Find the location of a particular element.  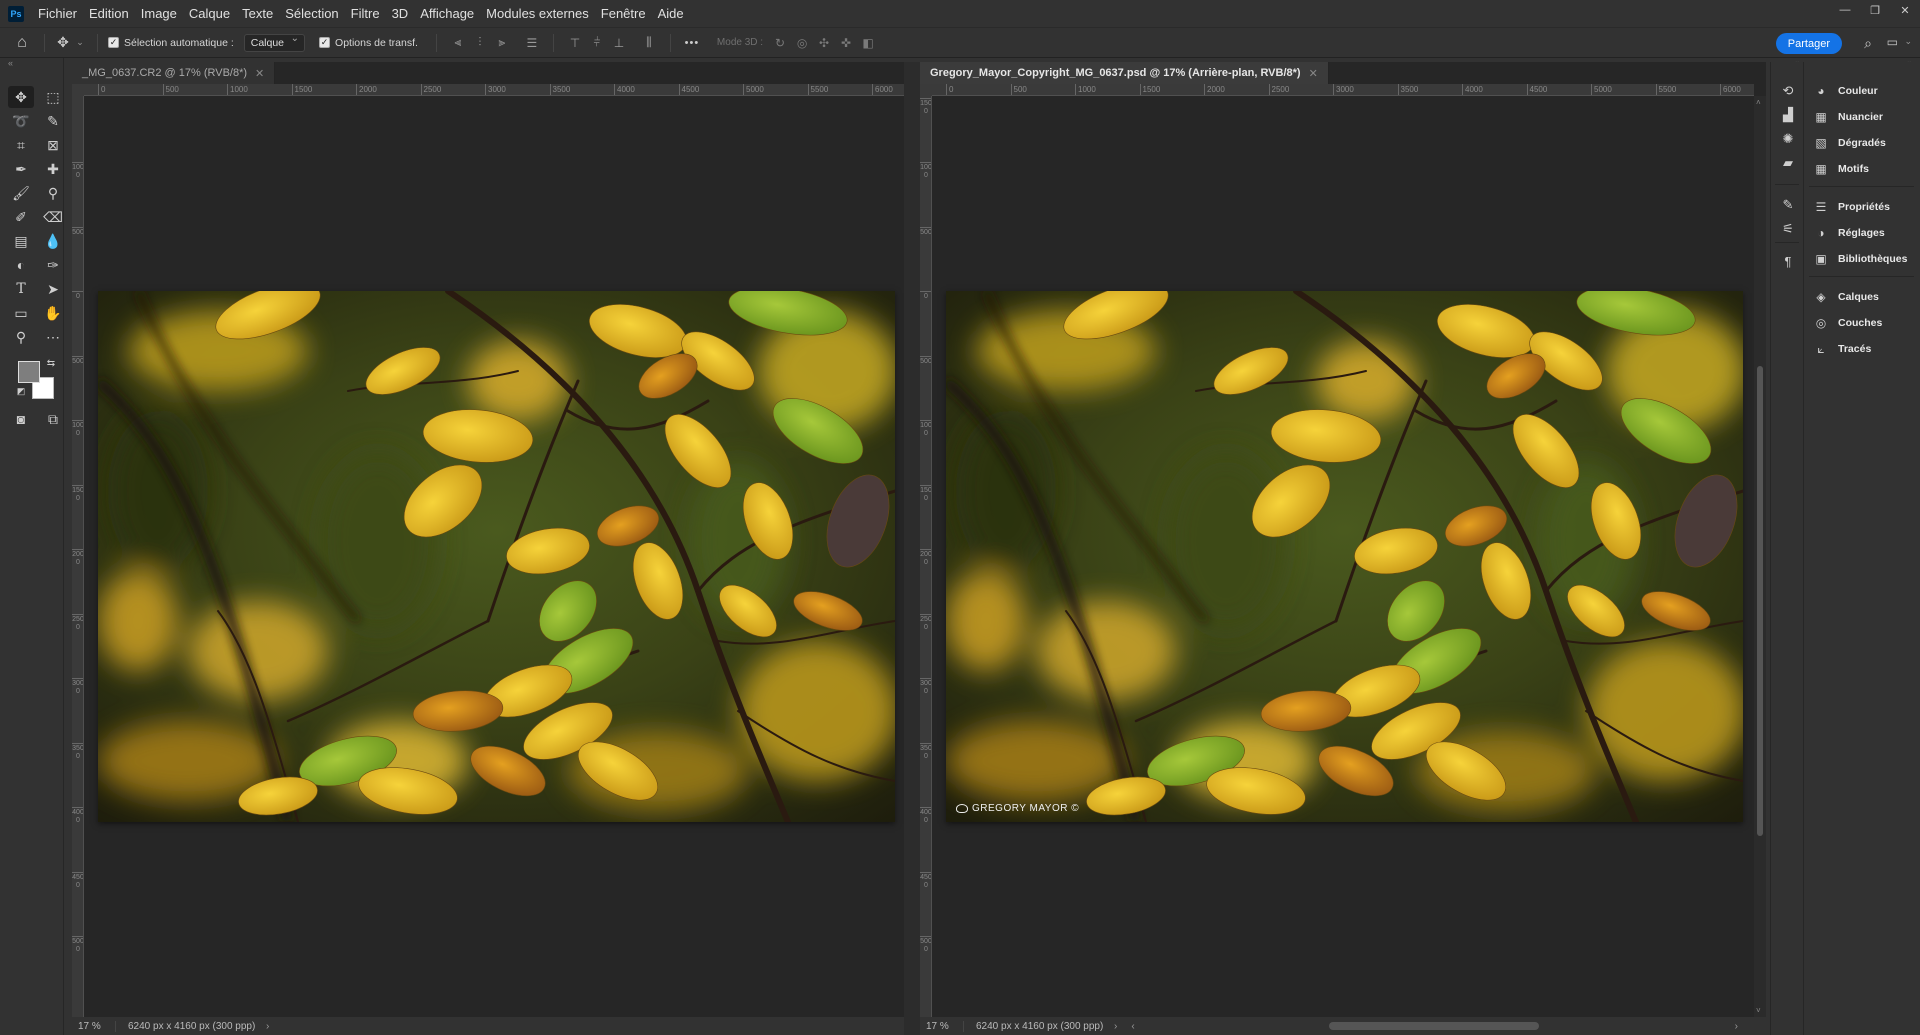

history-icon: ⟲ is located at coordinates (1788, 91).